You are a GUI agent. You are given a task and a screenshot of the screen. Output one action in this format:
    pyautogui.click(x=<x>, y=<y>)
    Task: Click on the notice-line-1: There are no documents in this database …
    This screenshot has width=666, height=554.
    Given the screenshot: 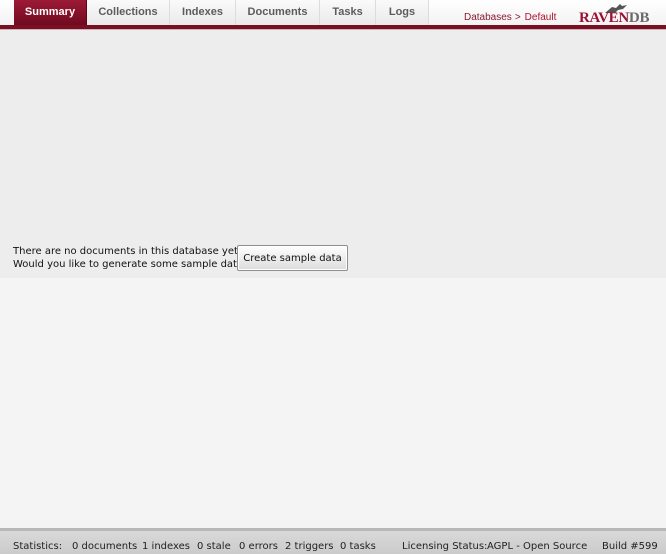 What is the action you would take?
    pyautogui.click(x=127, y=251)
    